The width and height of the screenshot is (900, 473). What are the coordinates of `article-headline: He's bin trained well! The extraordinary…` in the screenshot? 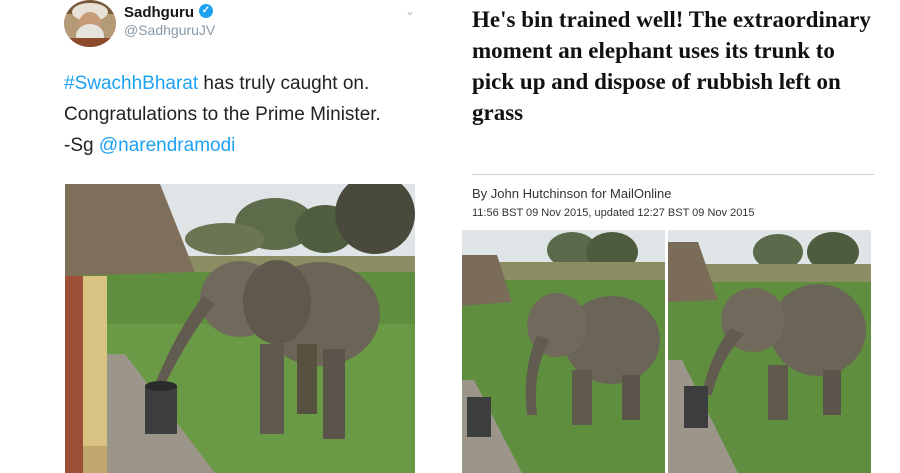 It's located at (677, 66).